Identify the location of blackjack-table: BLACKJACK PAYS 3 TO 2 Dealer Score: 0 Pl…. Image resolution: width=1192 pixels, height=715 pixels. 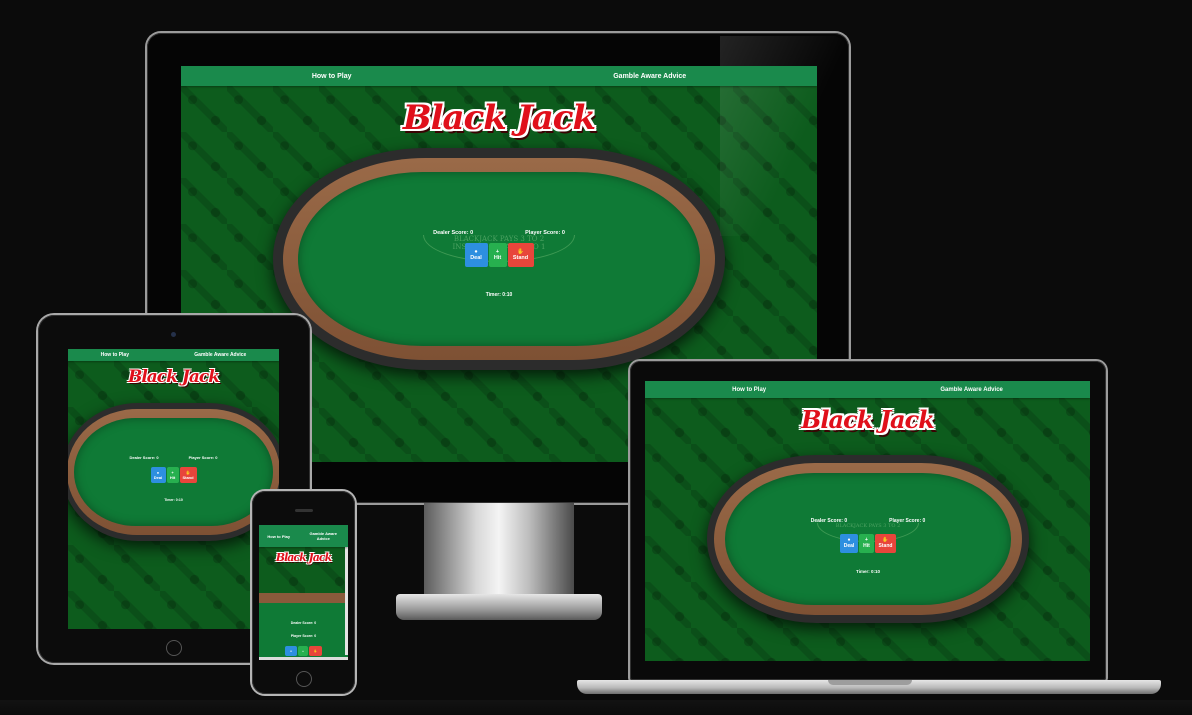
(868, 539).